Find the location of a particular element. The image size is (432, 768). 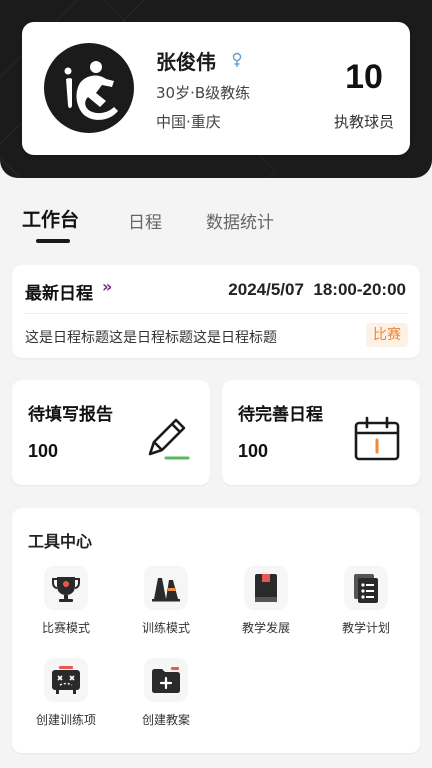

schedule-type-badge: 比赛 is located at coordinates (387, 335).